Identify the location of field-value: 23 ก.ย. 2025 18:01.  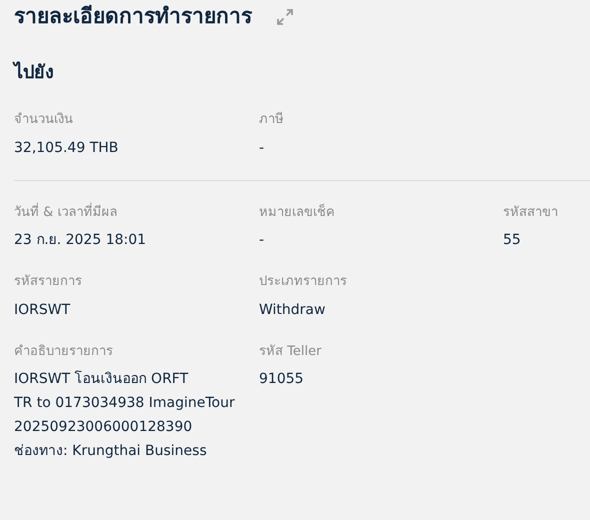
(81, 240).